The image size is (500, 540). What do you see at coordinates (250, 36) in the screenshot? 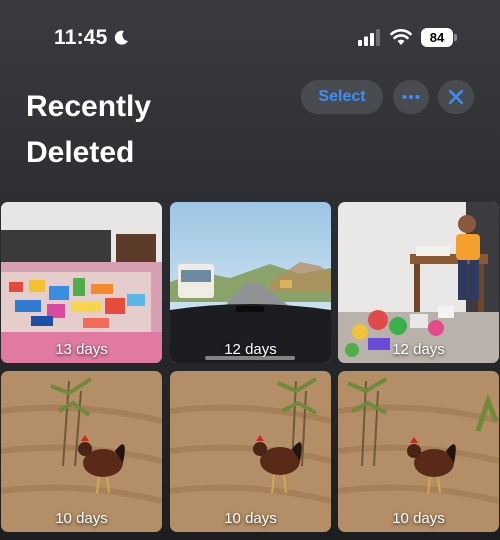
I see `status-bar: 11:45 84` at bounding box center [250, 36].